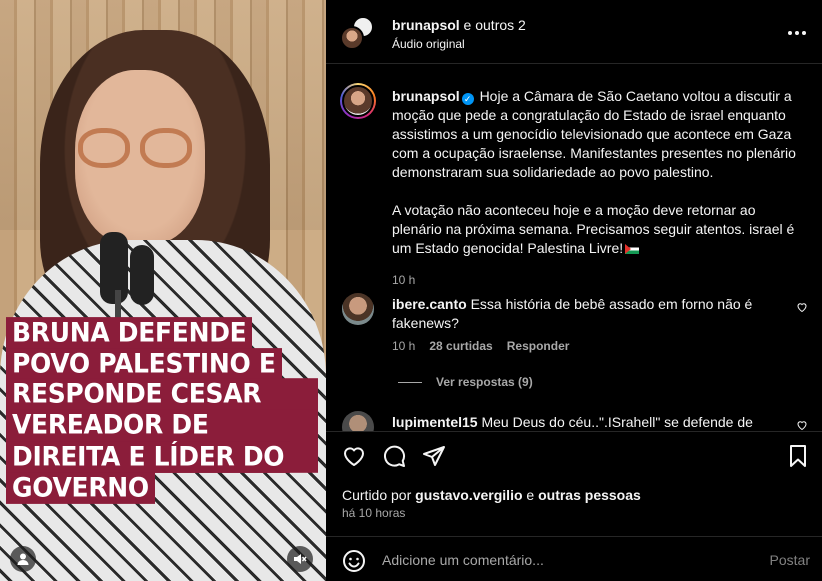  I want to click on add-comment-bar: Postar, so click(574, 558).